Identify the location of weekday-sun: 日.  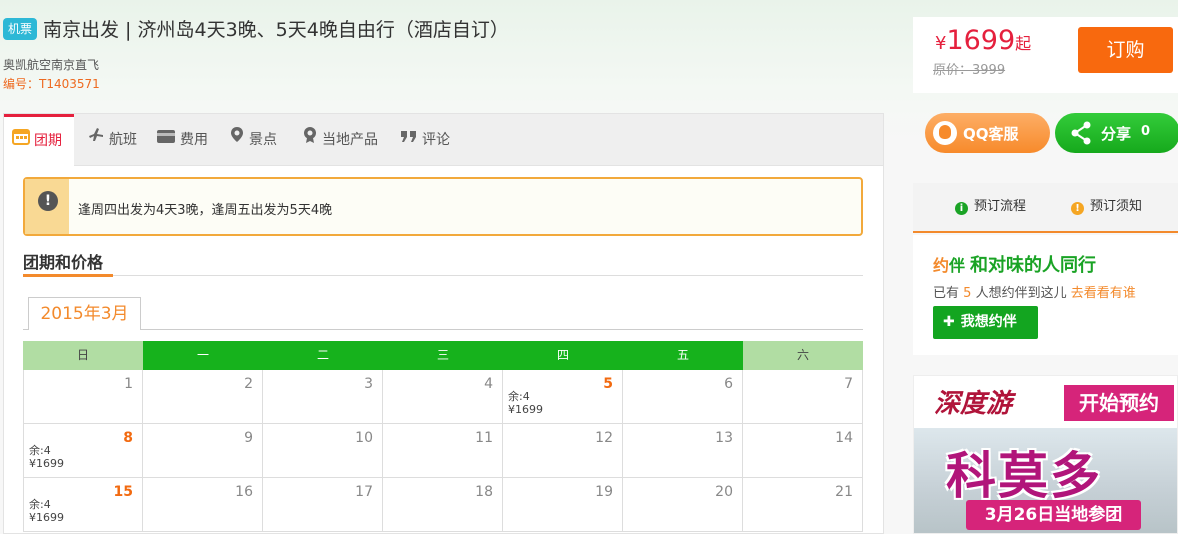
(83, 355).